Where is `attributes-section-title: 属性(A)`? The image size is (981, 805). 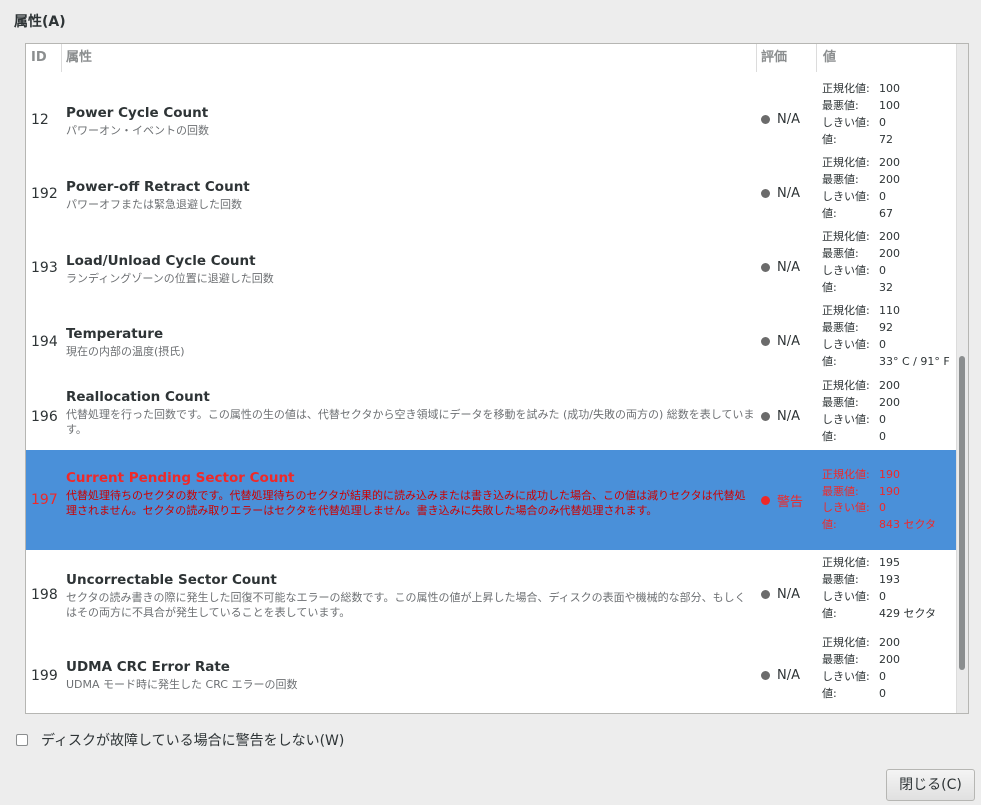
attributes-section-title: 属性(A) is located at coordinates (40, 22).